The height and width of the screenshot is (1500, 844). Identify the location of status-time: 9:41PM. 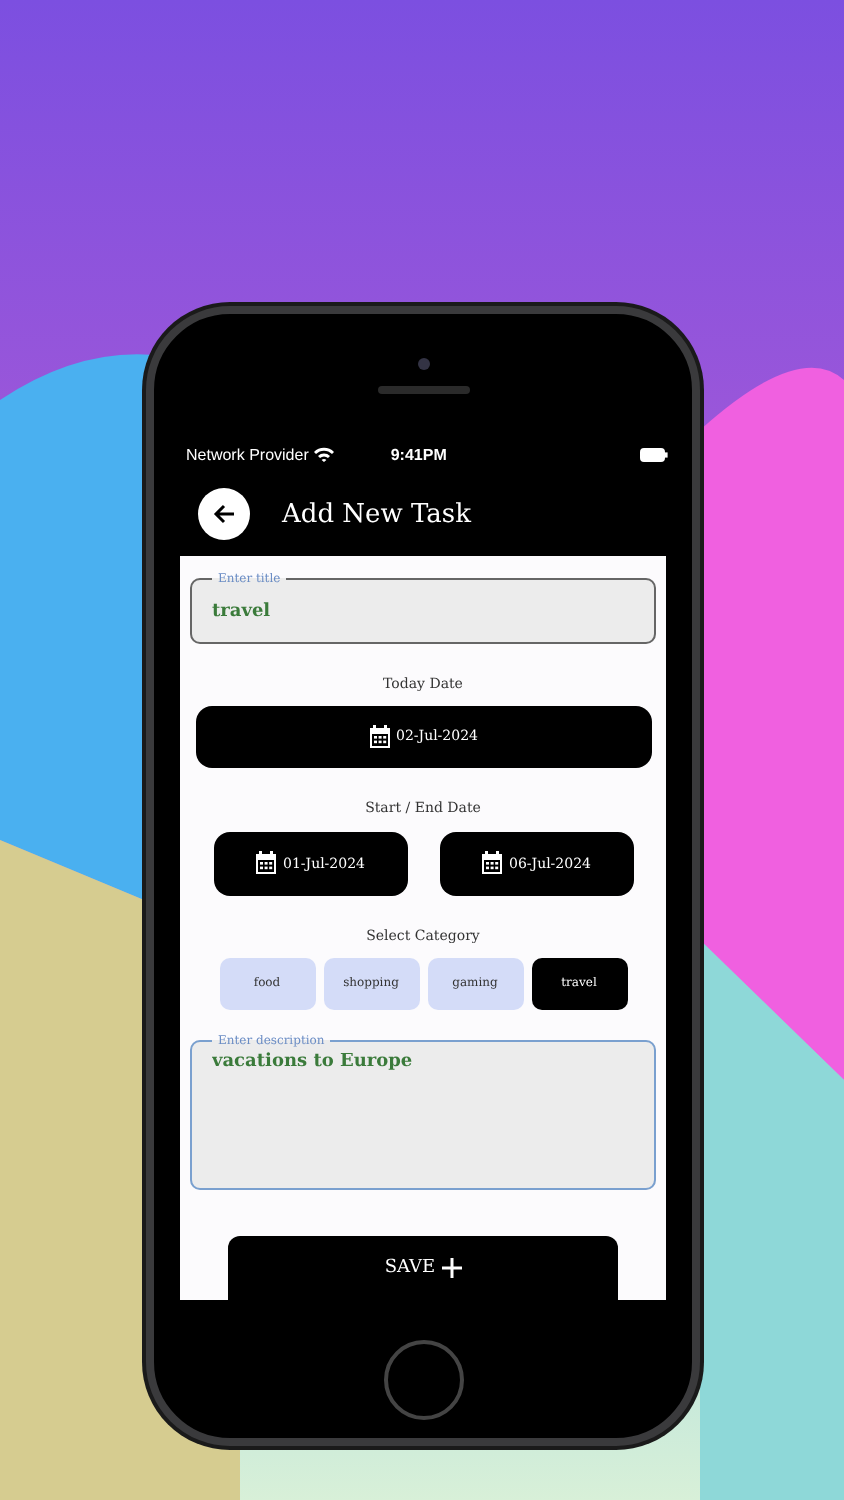
(418, 454).